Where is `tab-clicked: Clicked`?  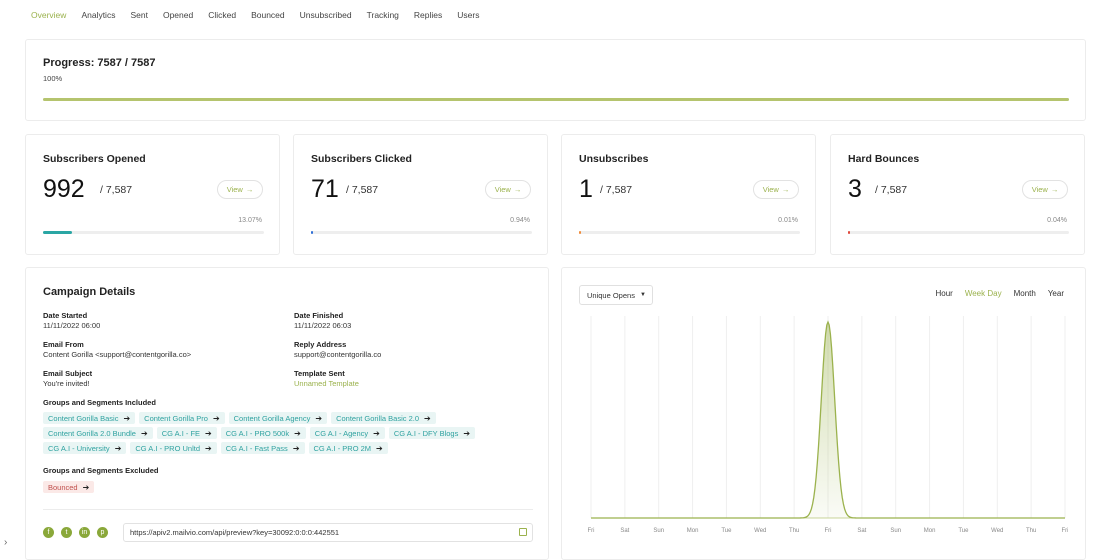 tab-clicked: Clicked is located at coordinates (222, 15).